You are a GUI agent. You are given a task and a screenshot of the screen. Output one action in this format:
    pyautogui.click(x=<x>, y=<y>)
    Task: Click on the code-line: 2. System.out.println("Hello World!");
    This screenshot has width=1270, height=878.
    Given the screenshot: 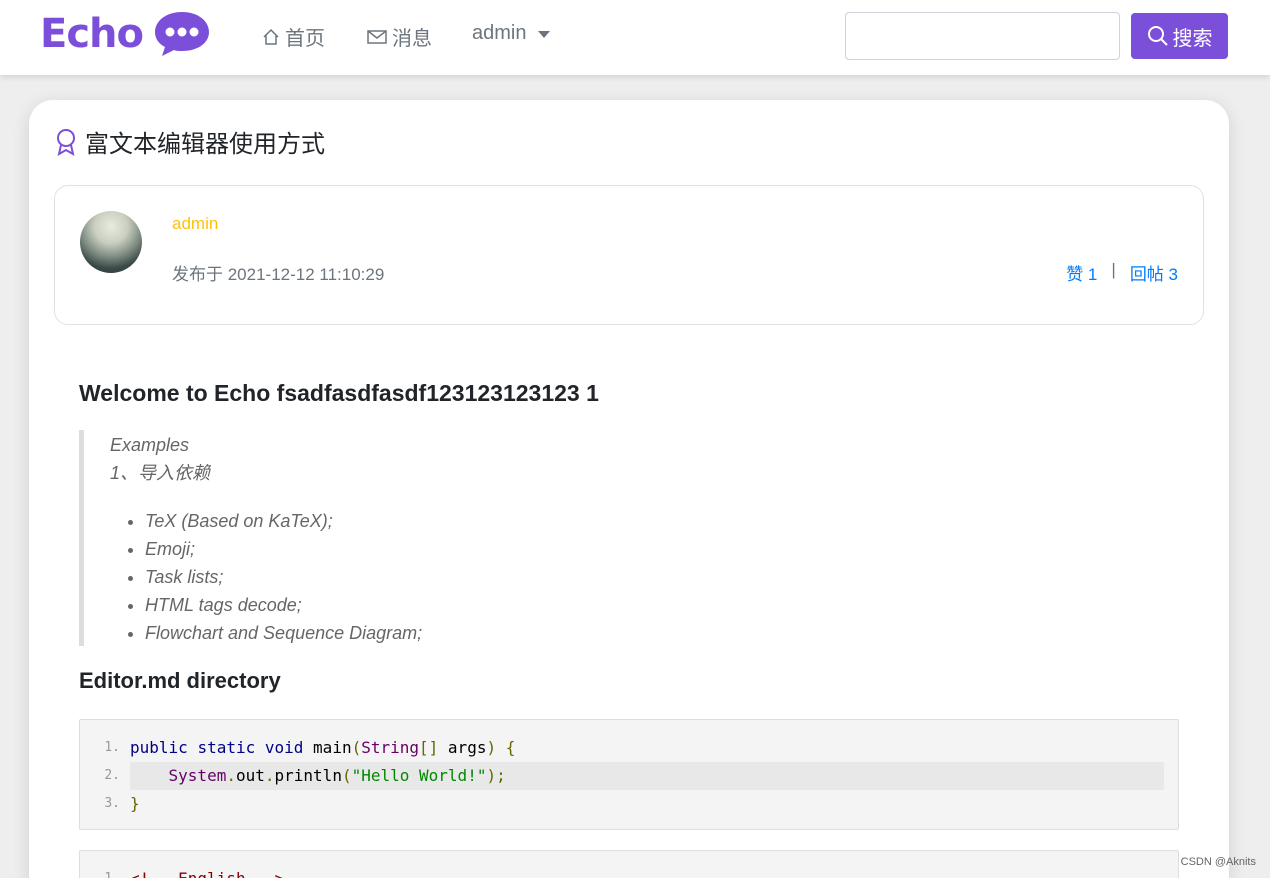 What is the action you would take?
    pyautogui.click(x=629, y=776)
    